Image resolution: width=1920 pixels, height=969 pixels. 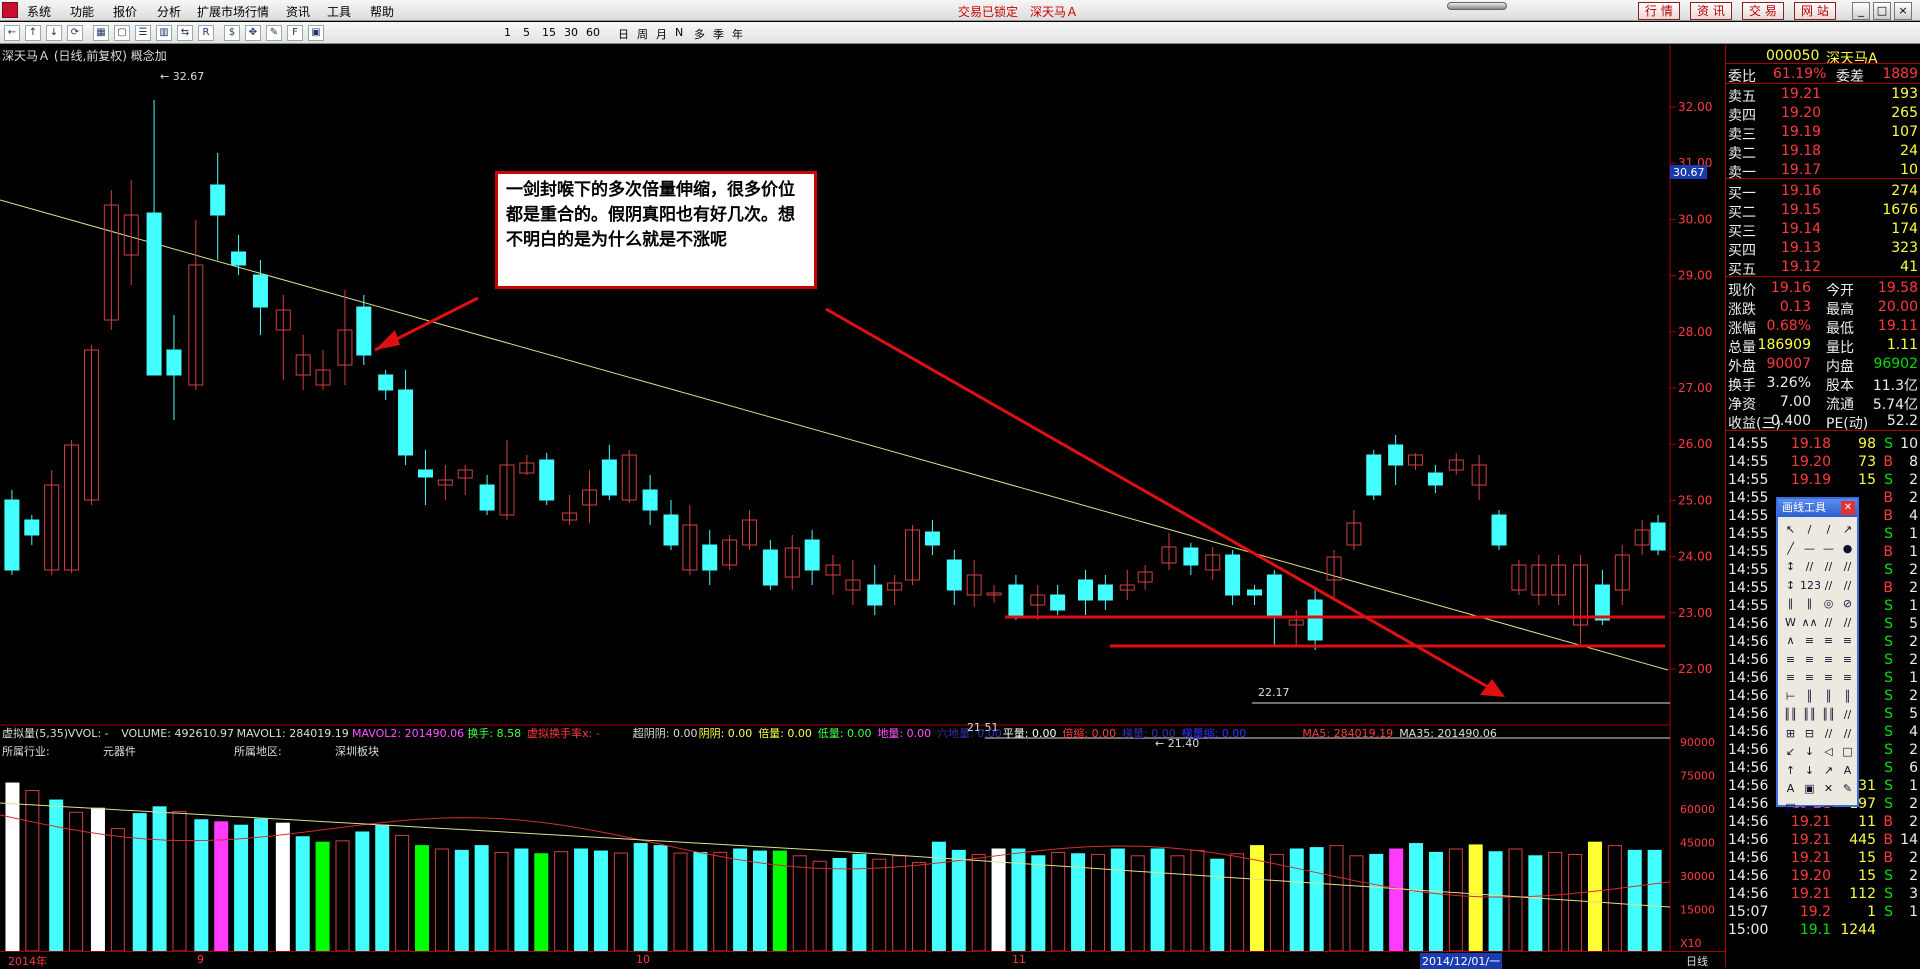 What do you see at coordinates (1847, 734) in the screenshot?
I see `draw-tool-47-icon: ∕∕` at bounding box center [1847, 734].